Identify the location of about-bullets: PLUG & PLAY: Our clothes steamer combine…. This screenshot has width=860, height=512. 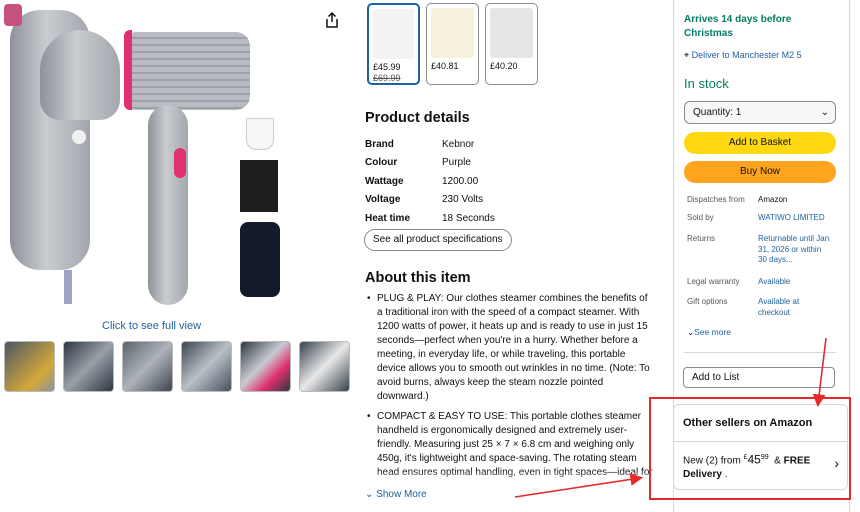
(511, 396).